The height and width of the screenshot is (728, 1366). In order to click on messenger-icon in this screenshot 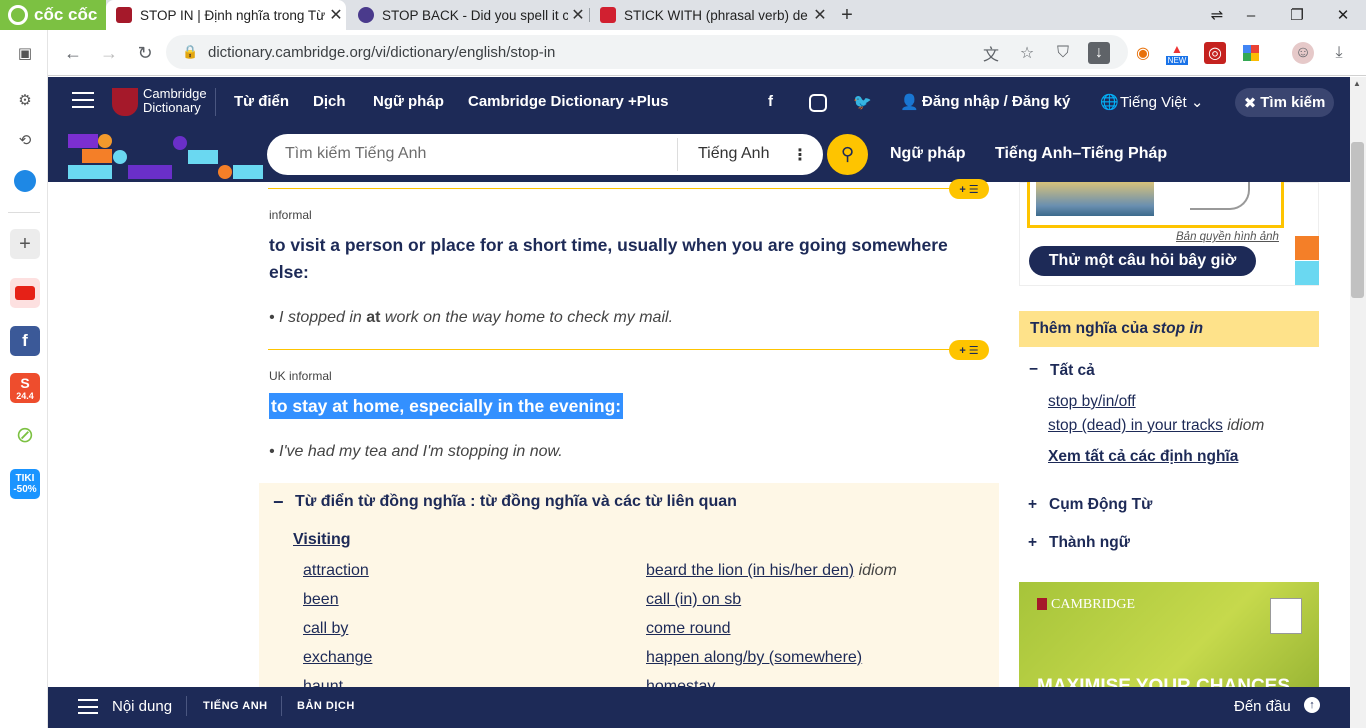, I will do `click(25, 181)`.